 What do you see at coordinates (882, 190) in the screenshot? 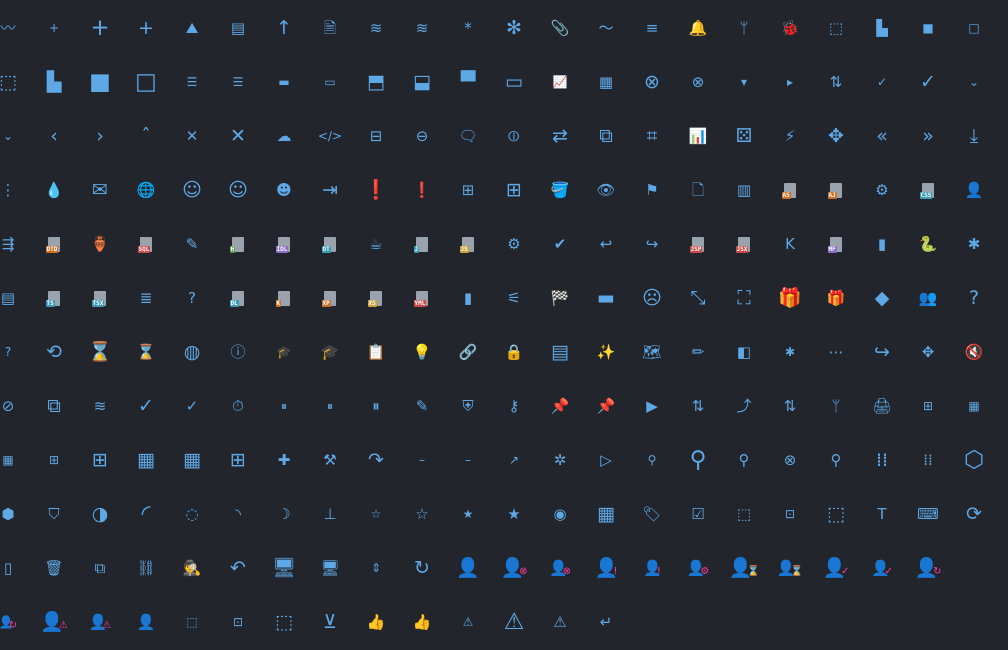
I see `file-settings-icon: ⚙` at bounding box center [882, 190].